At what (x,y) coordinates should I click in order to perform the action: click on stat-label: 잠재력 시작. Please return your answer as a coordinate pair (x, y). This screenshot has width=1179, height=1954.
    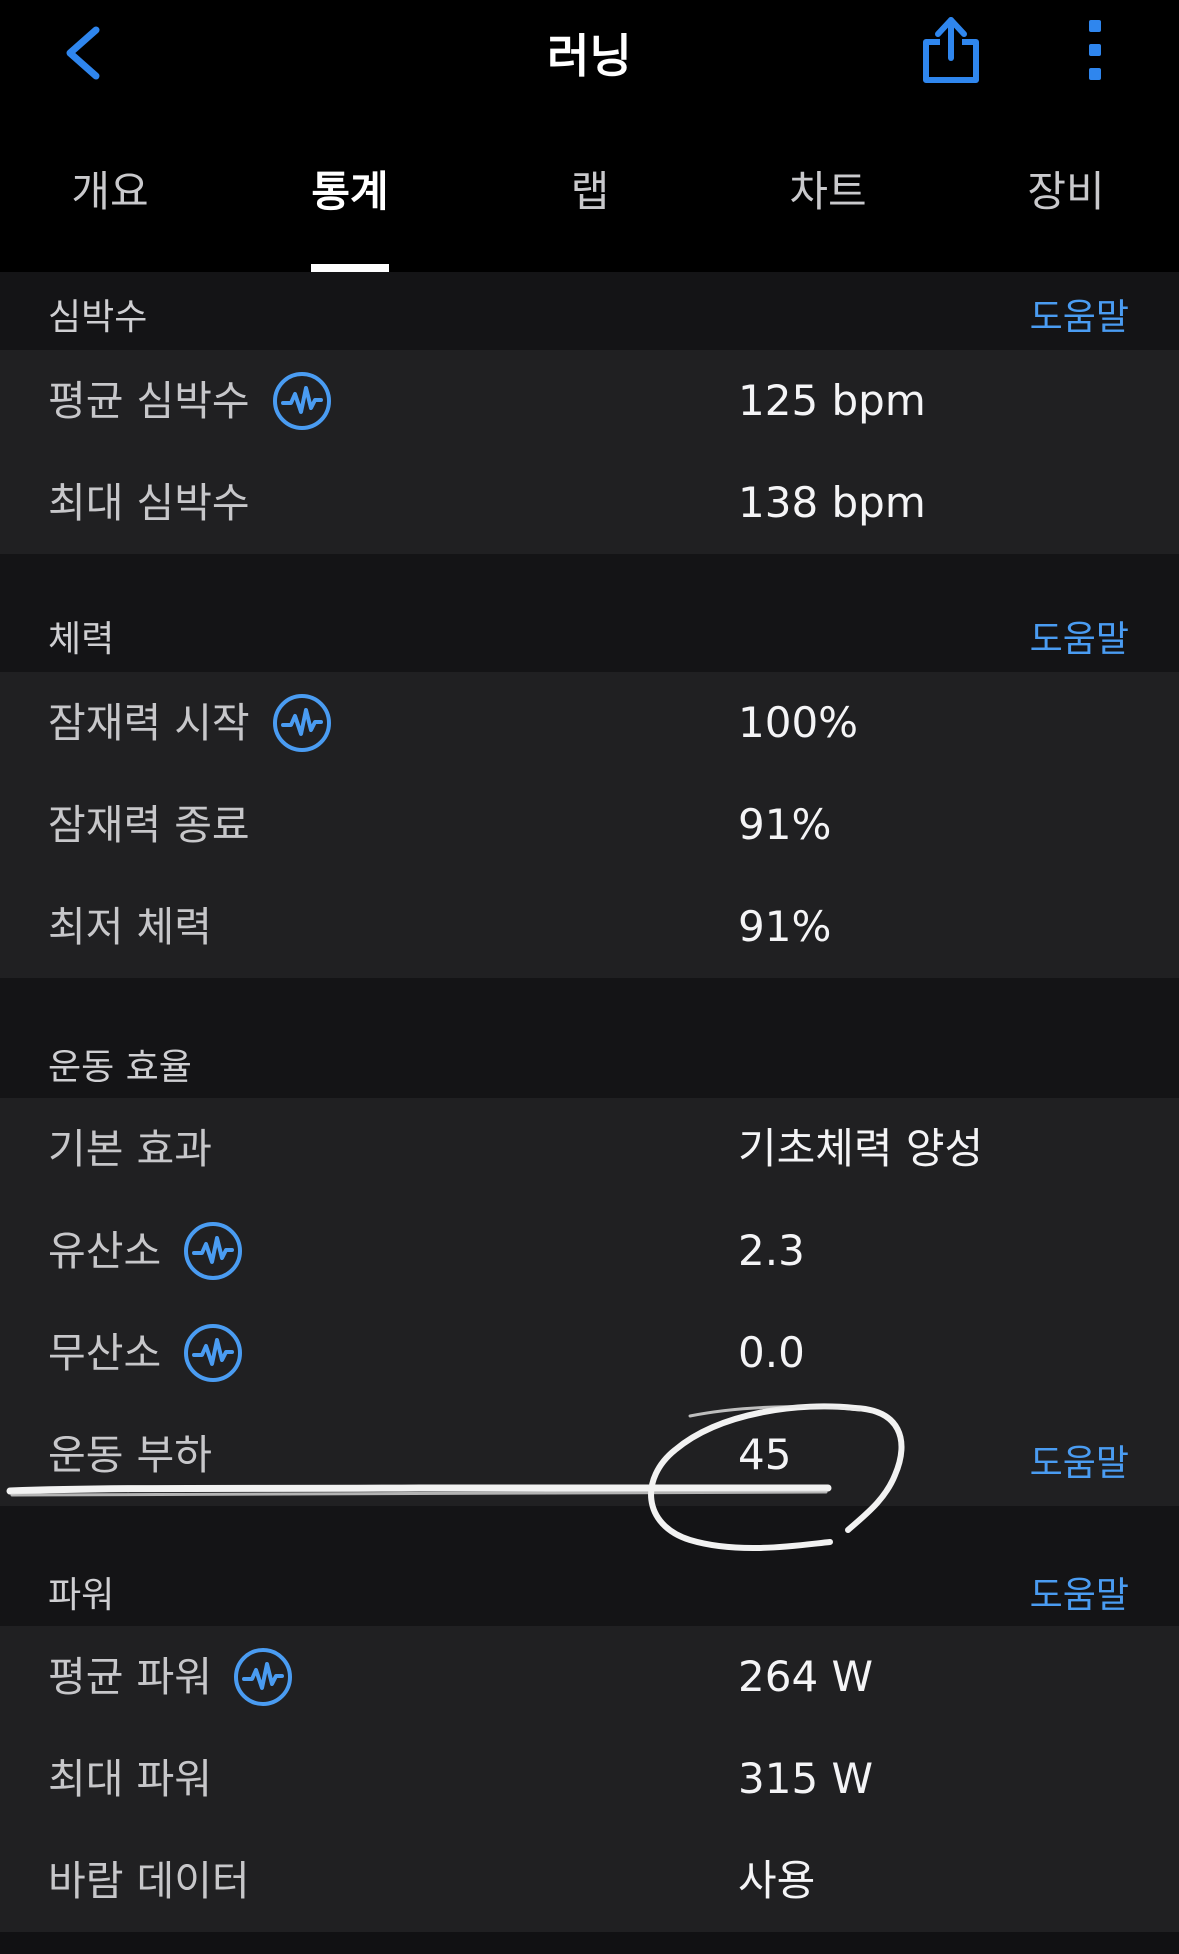
    Looking at the image, I should click on (149, 723).